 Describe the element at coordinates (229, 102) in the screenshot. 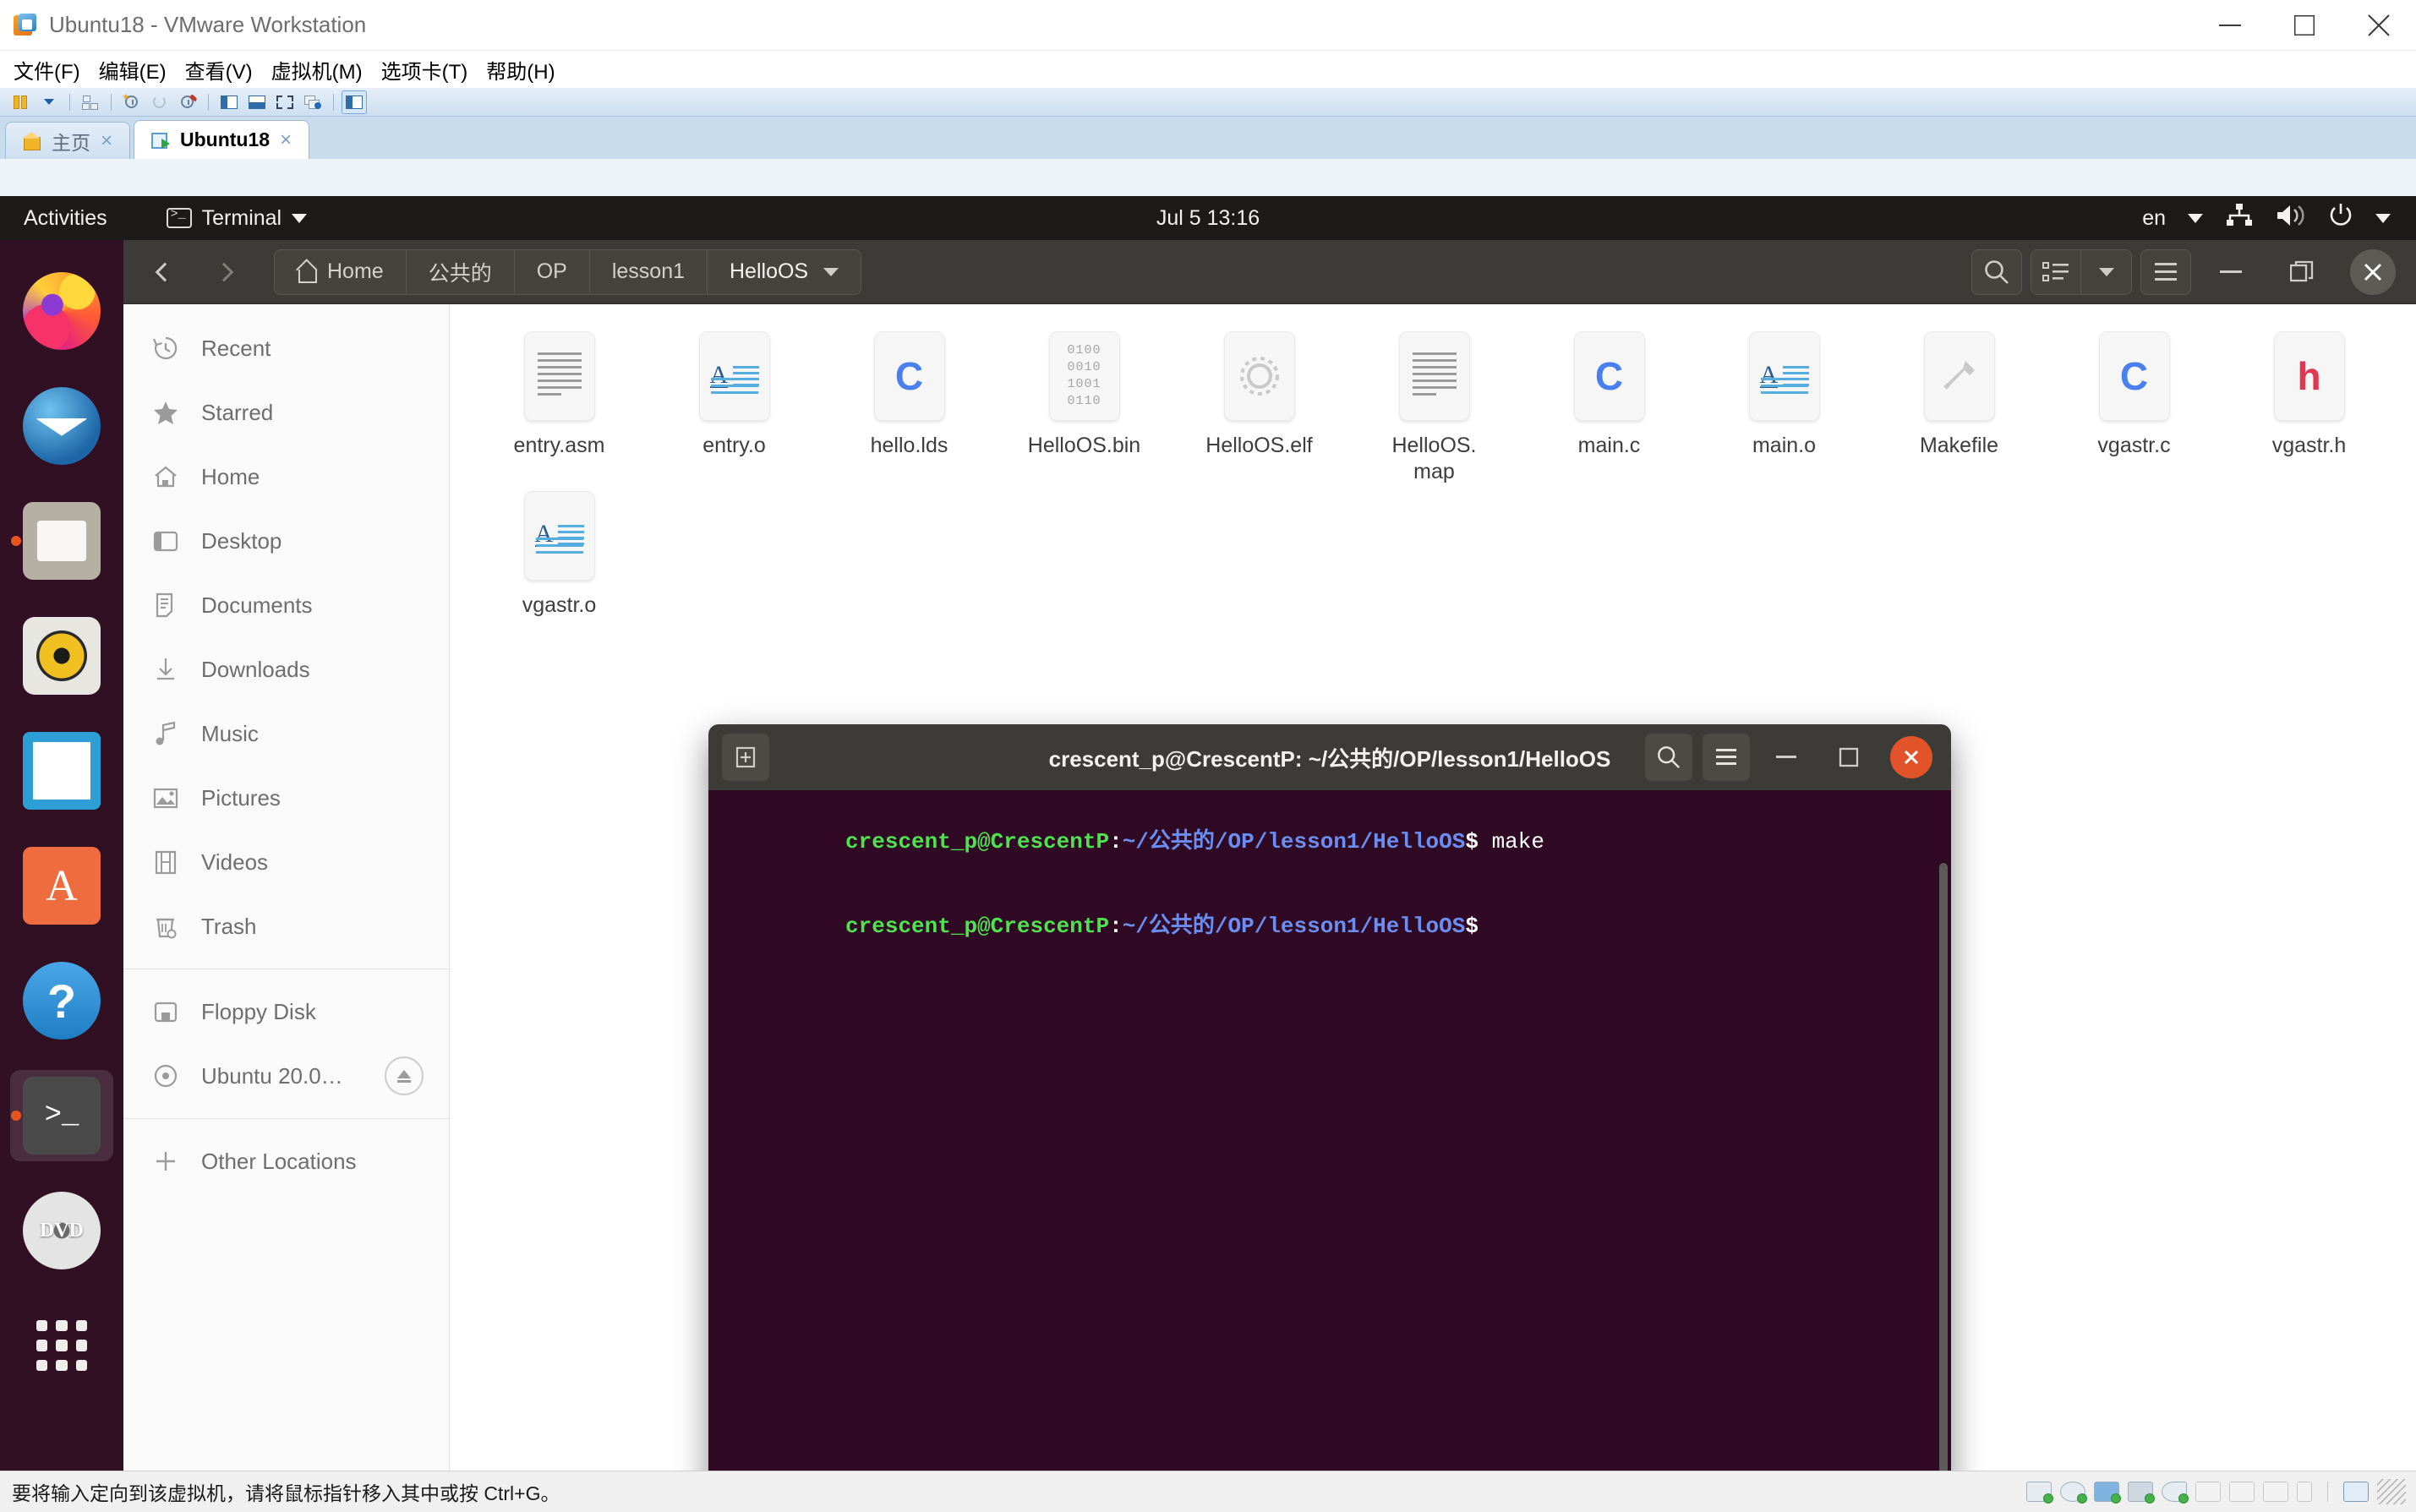

I see `show-sidebar-button` at that location.